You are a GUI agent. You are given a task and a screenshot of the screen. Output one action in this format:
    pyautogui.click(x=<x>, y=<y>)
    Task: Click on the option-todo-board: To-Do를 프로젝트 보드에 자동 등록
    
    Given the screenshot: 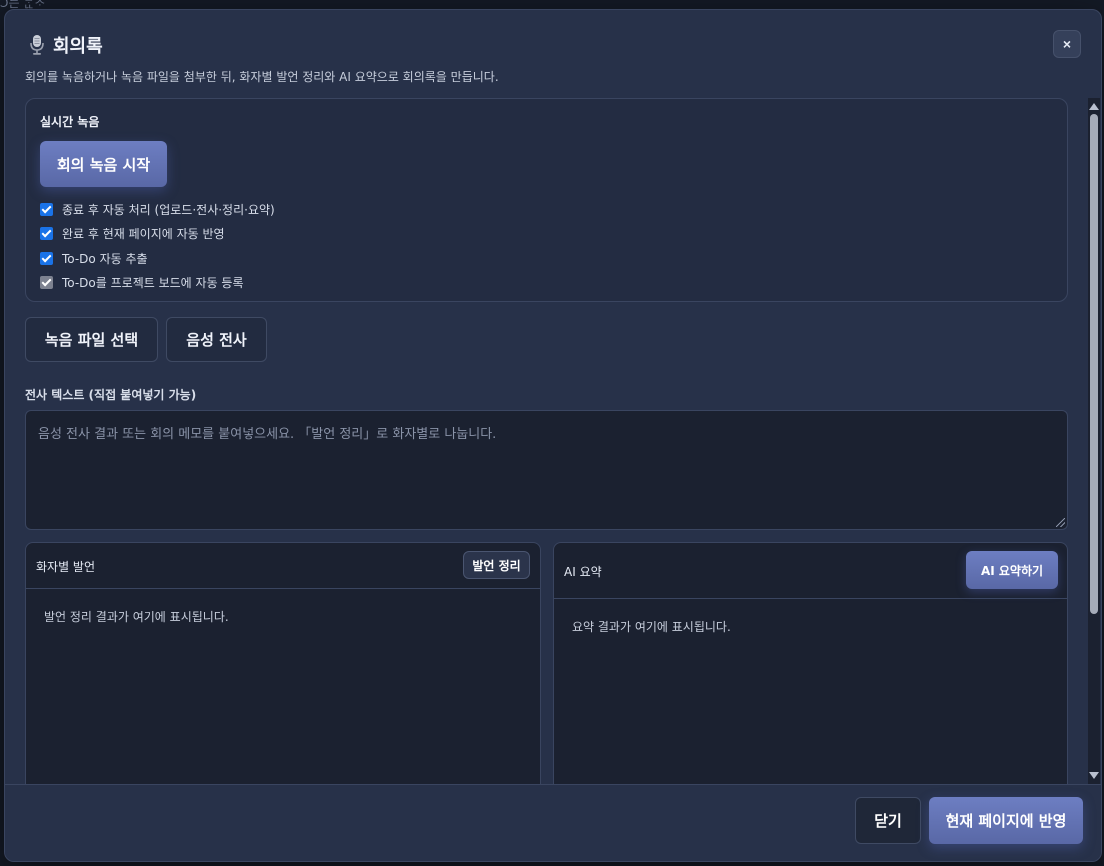 What is the action you would take?
    pyautogui.click(x=157, y=283)
    